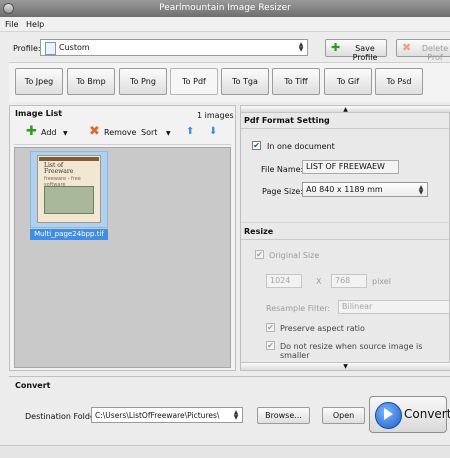 The width and height of the screenshot is (450, 458). I want to click on unit-select: pixel, so click(381, 281).